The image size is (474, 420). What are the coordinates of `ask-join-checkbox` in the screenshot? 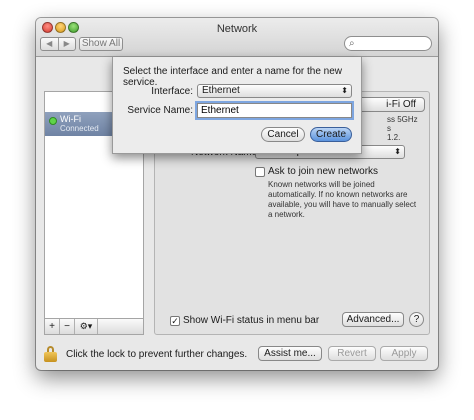 It's located at (260, 172).